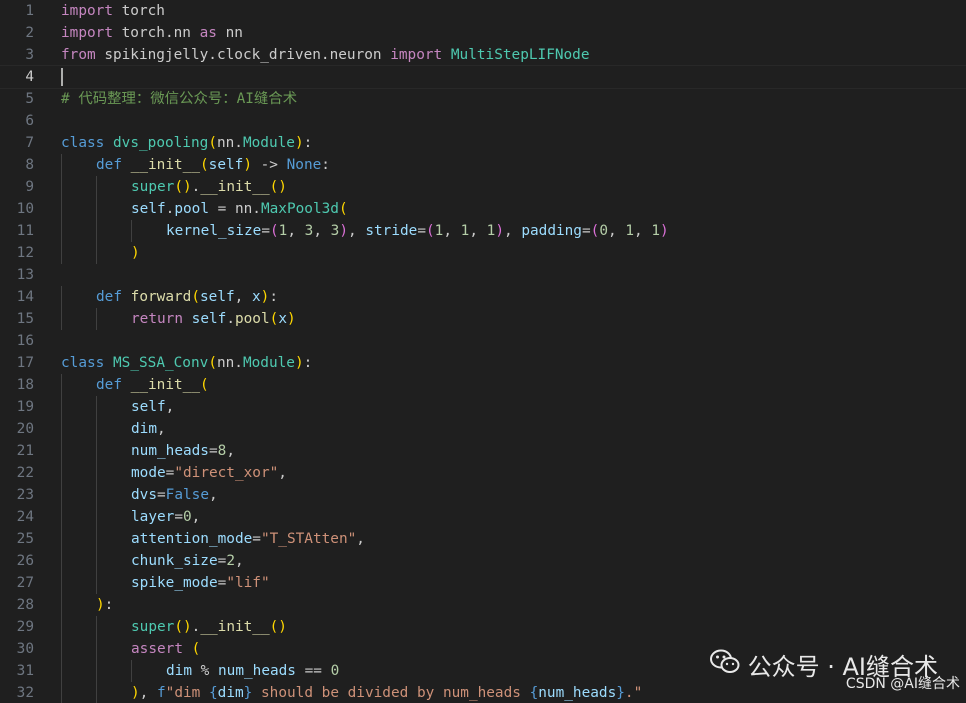 The height and width of the screenshot is (703, 966). What do you see at coordinates (483, 495) in the screenshot?
I see `code-line: 23 dvs=False,` at bounding box center [483, 495].